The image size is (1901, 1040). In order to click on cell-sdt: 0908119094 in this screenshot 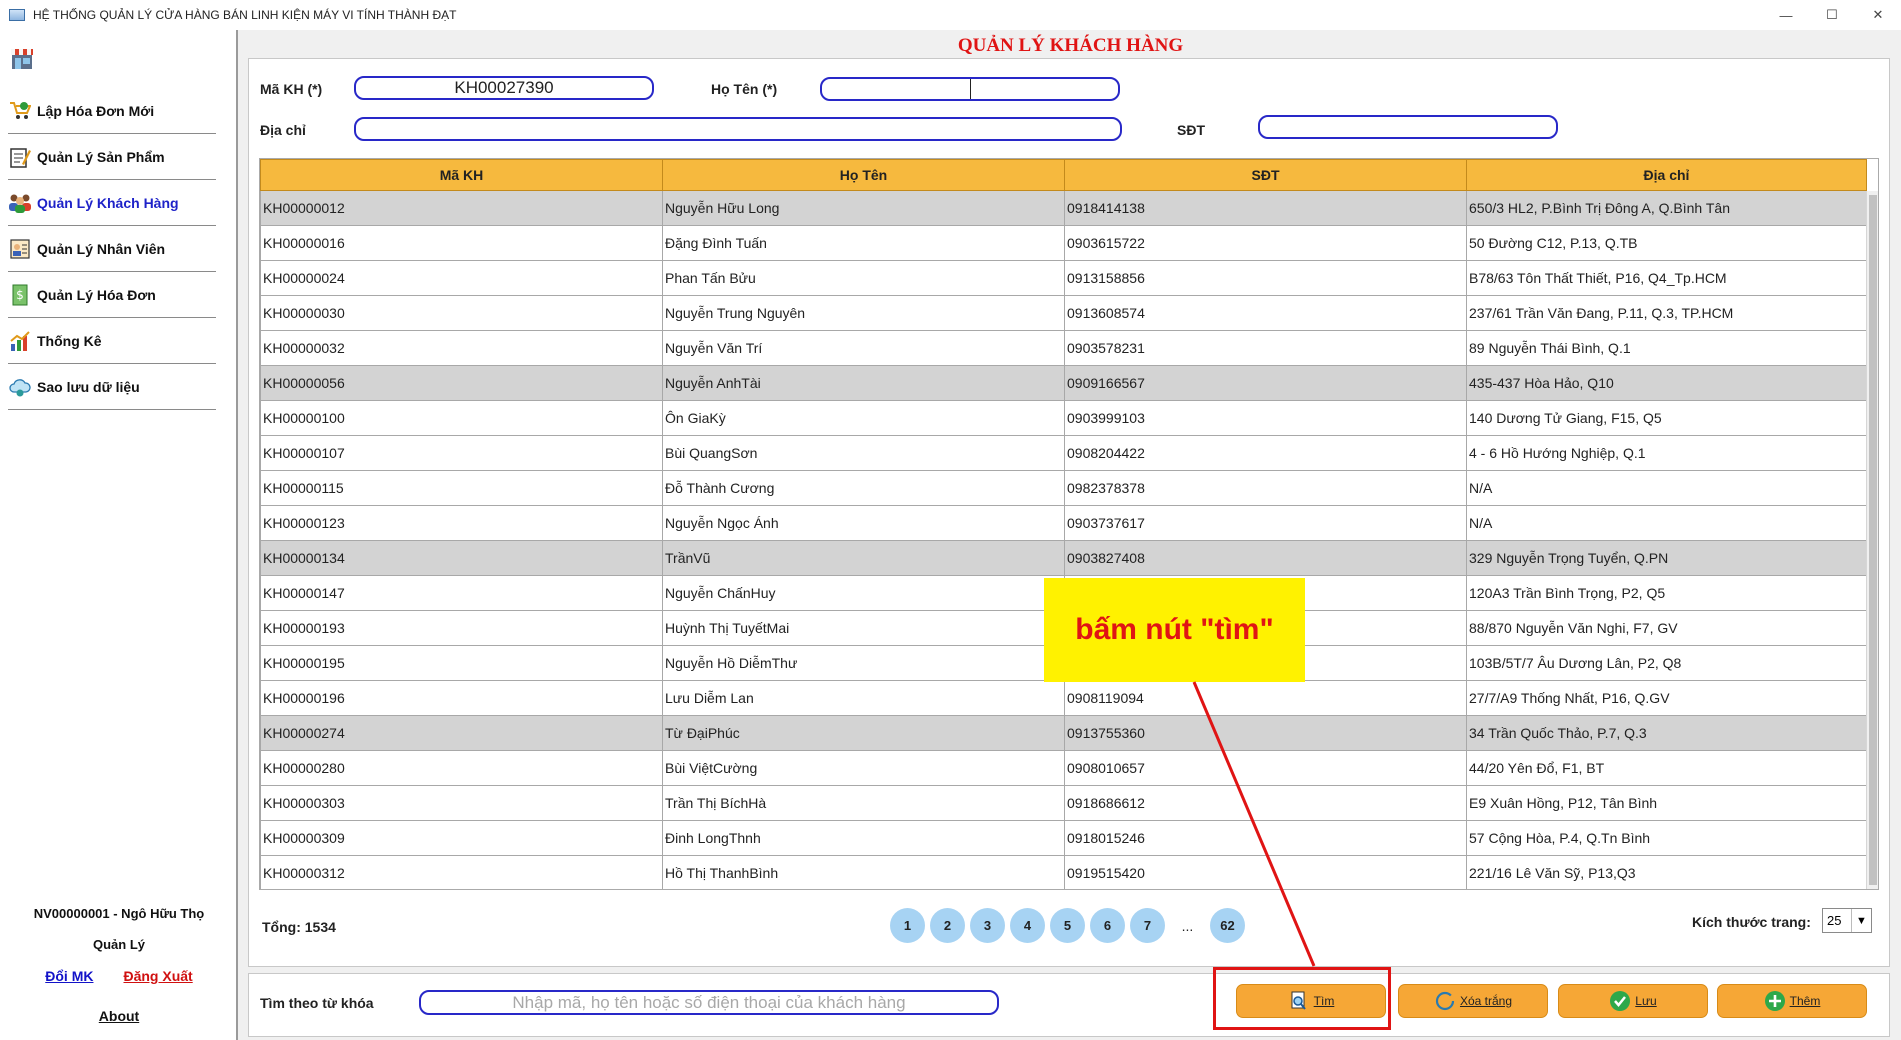, I will do `click(1265, 698)`.